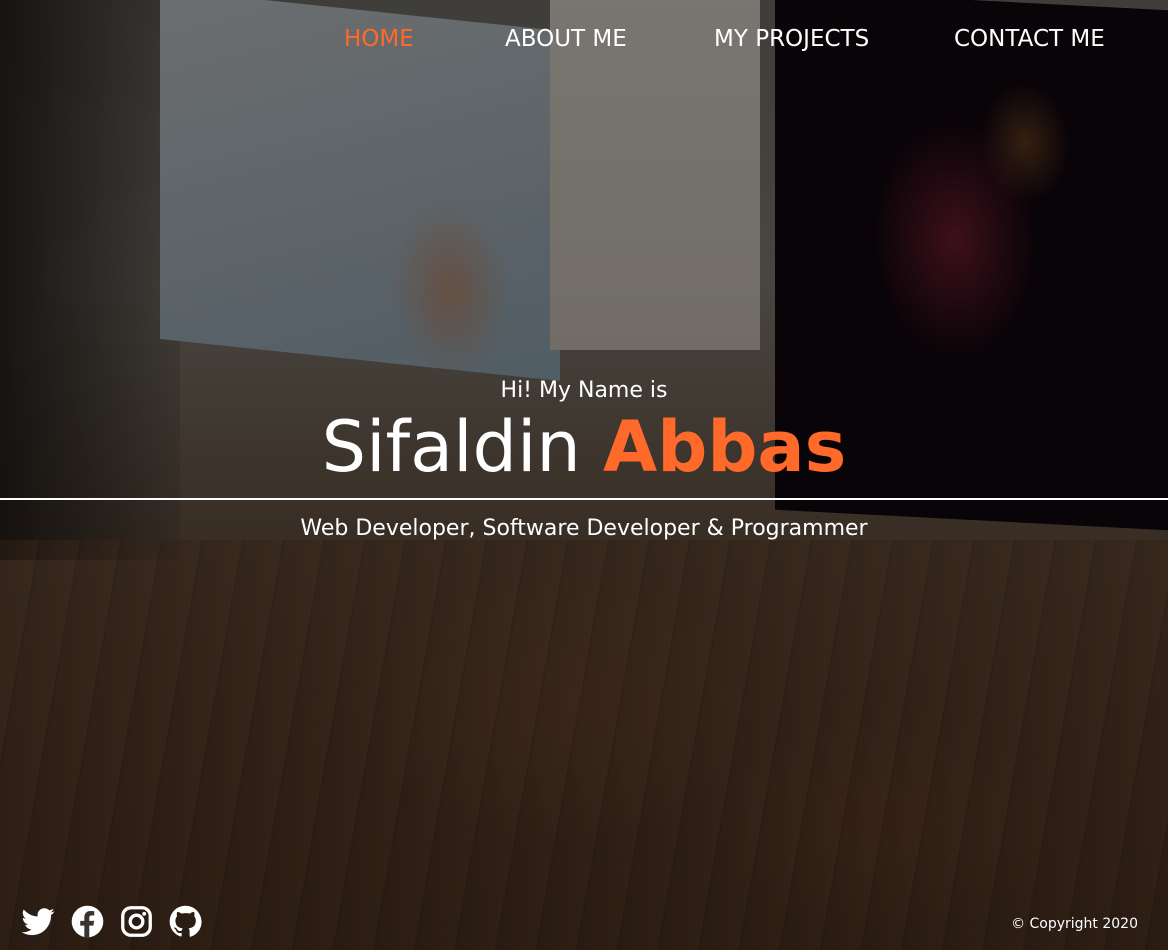 Image resolution: width=1168 pixels, height=950 pixels. Describe the element at coordinates (584, 447) in the screenshot. I see `hero-name: Sifaldin Abbas` at that location.